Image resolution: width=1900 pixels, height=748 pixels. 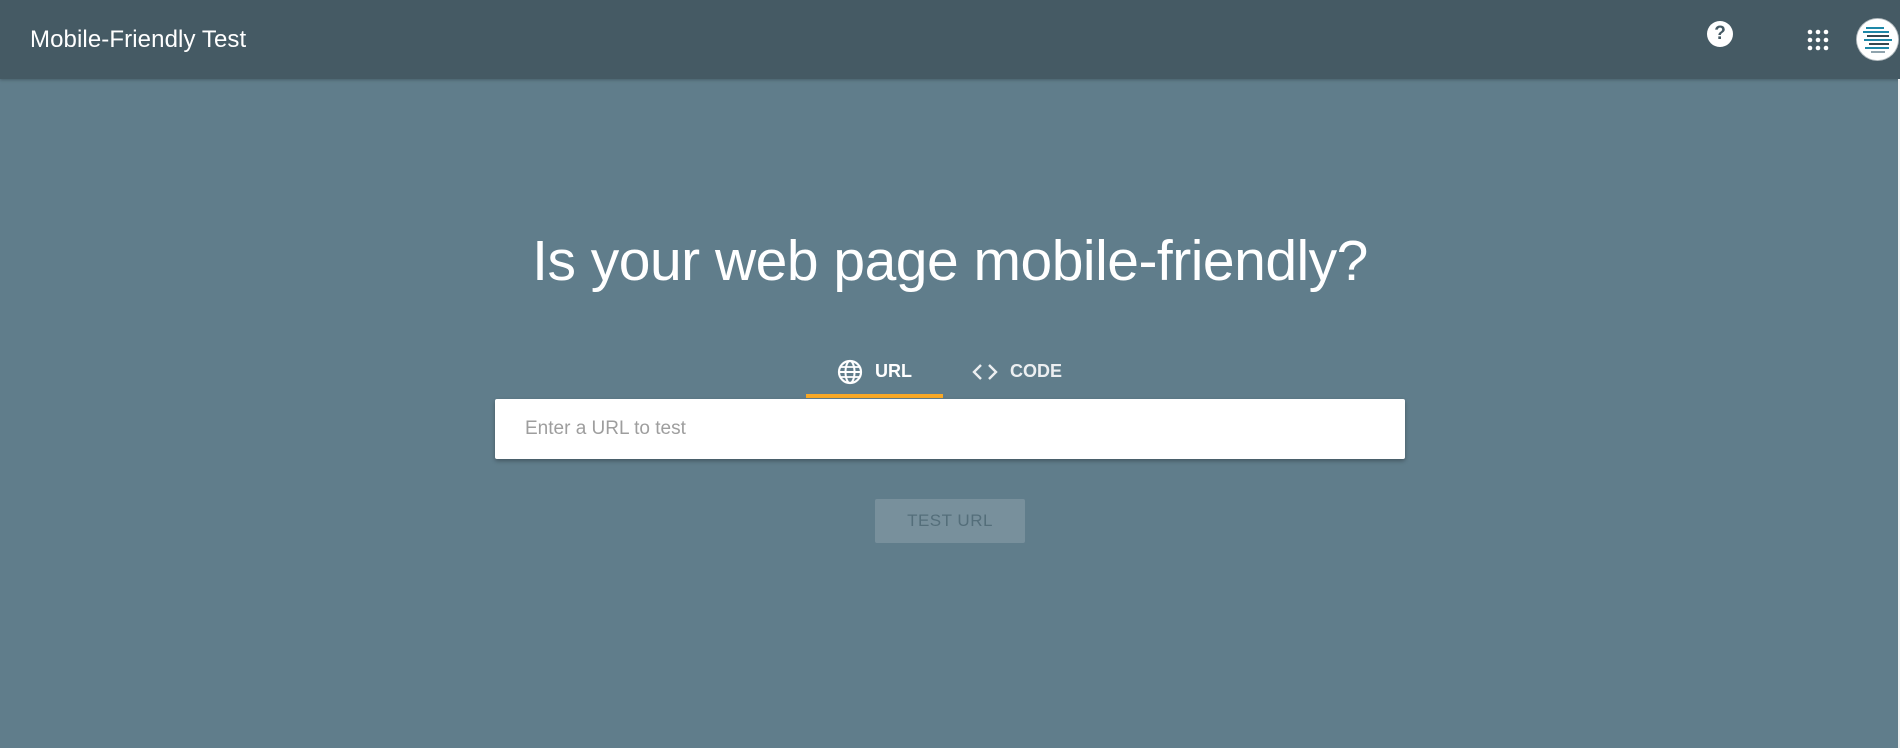 What do you see at coordinates (874, 396) in the screenshot?
I see `active-tab-indicator` at bounding box center [874, 396].